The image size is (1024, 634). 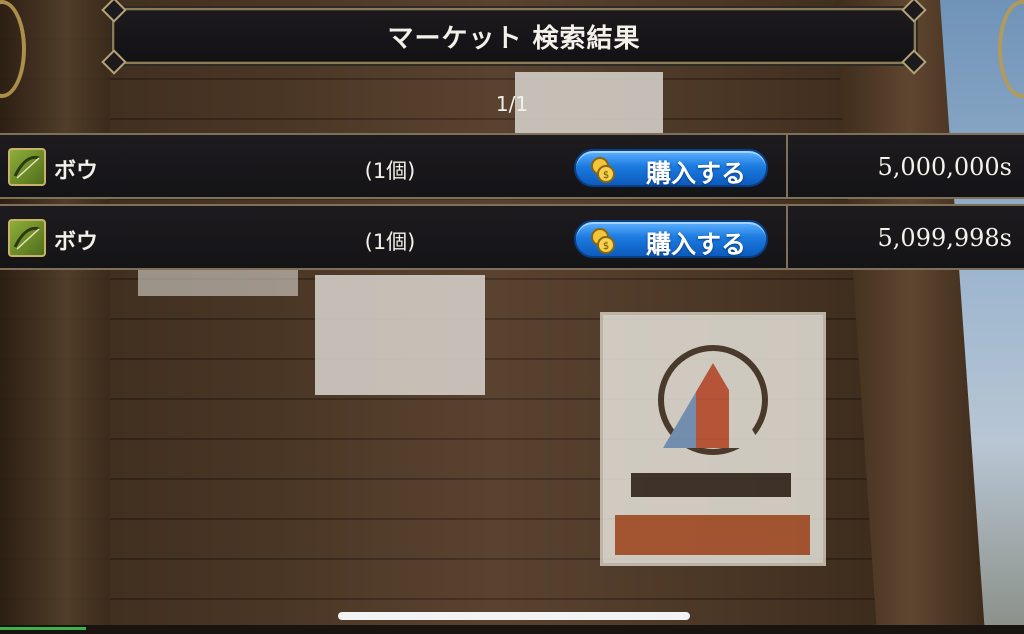 What do you see at coordinates (512, 104) in the screenshot?
I see `page-indicator: 1/1` at bounding box center [512, 104].